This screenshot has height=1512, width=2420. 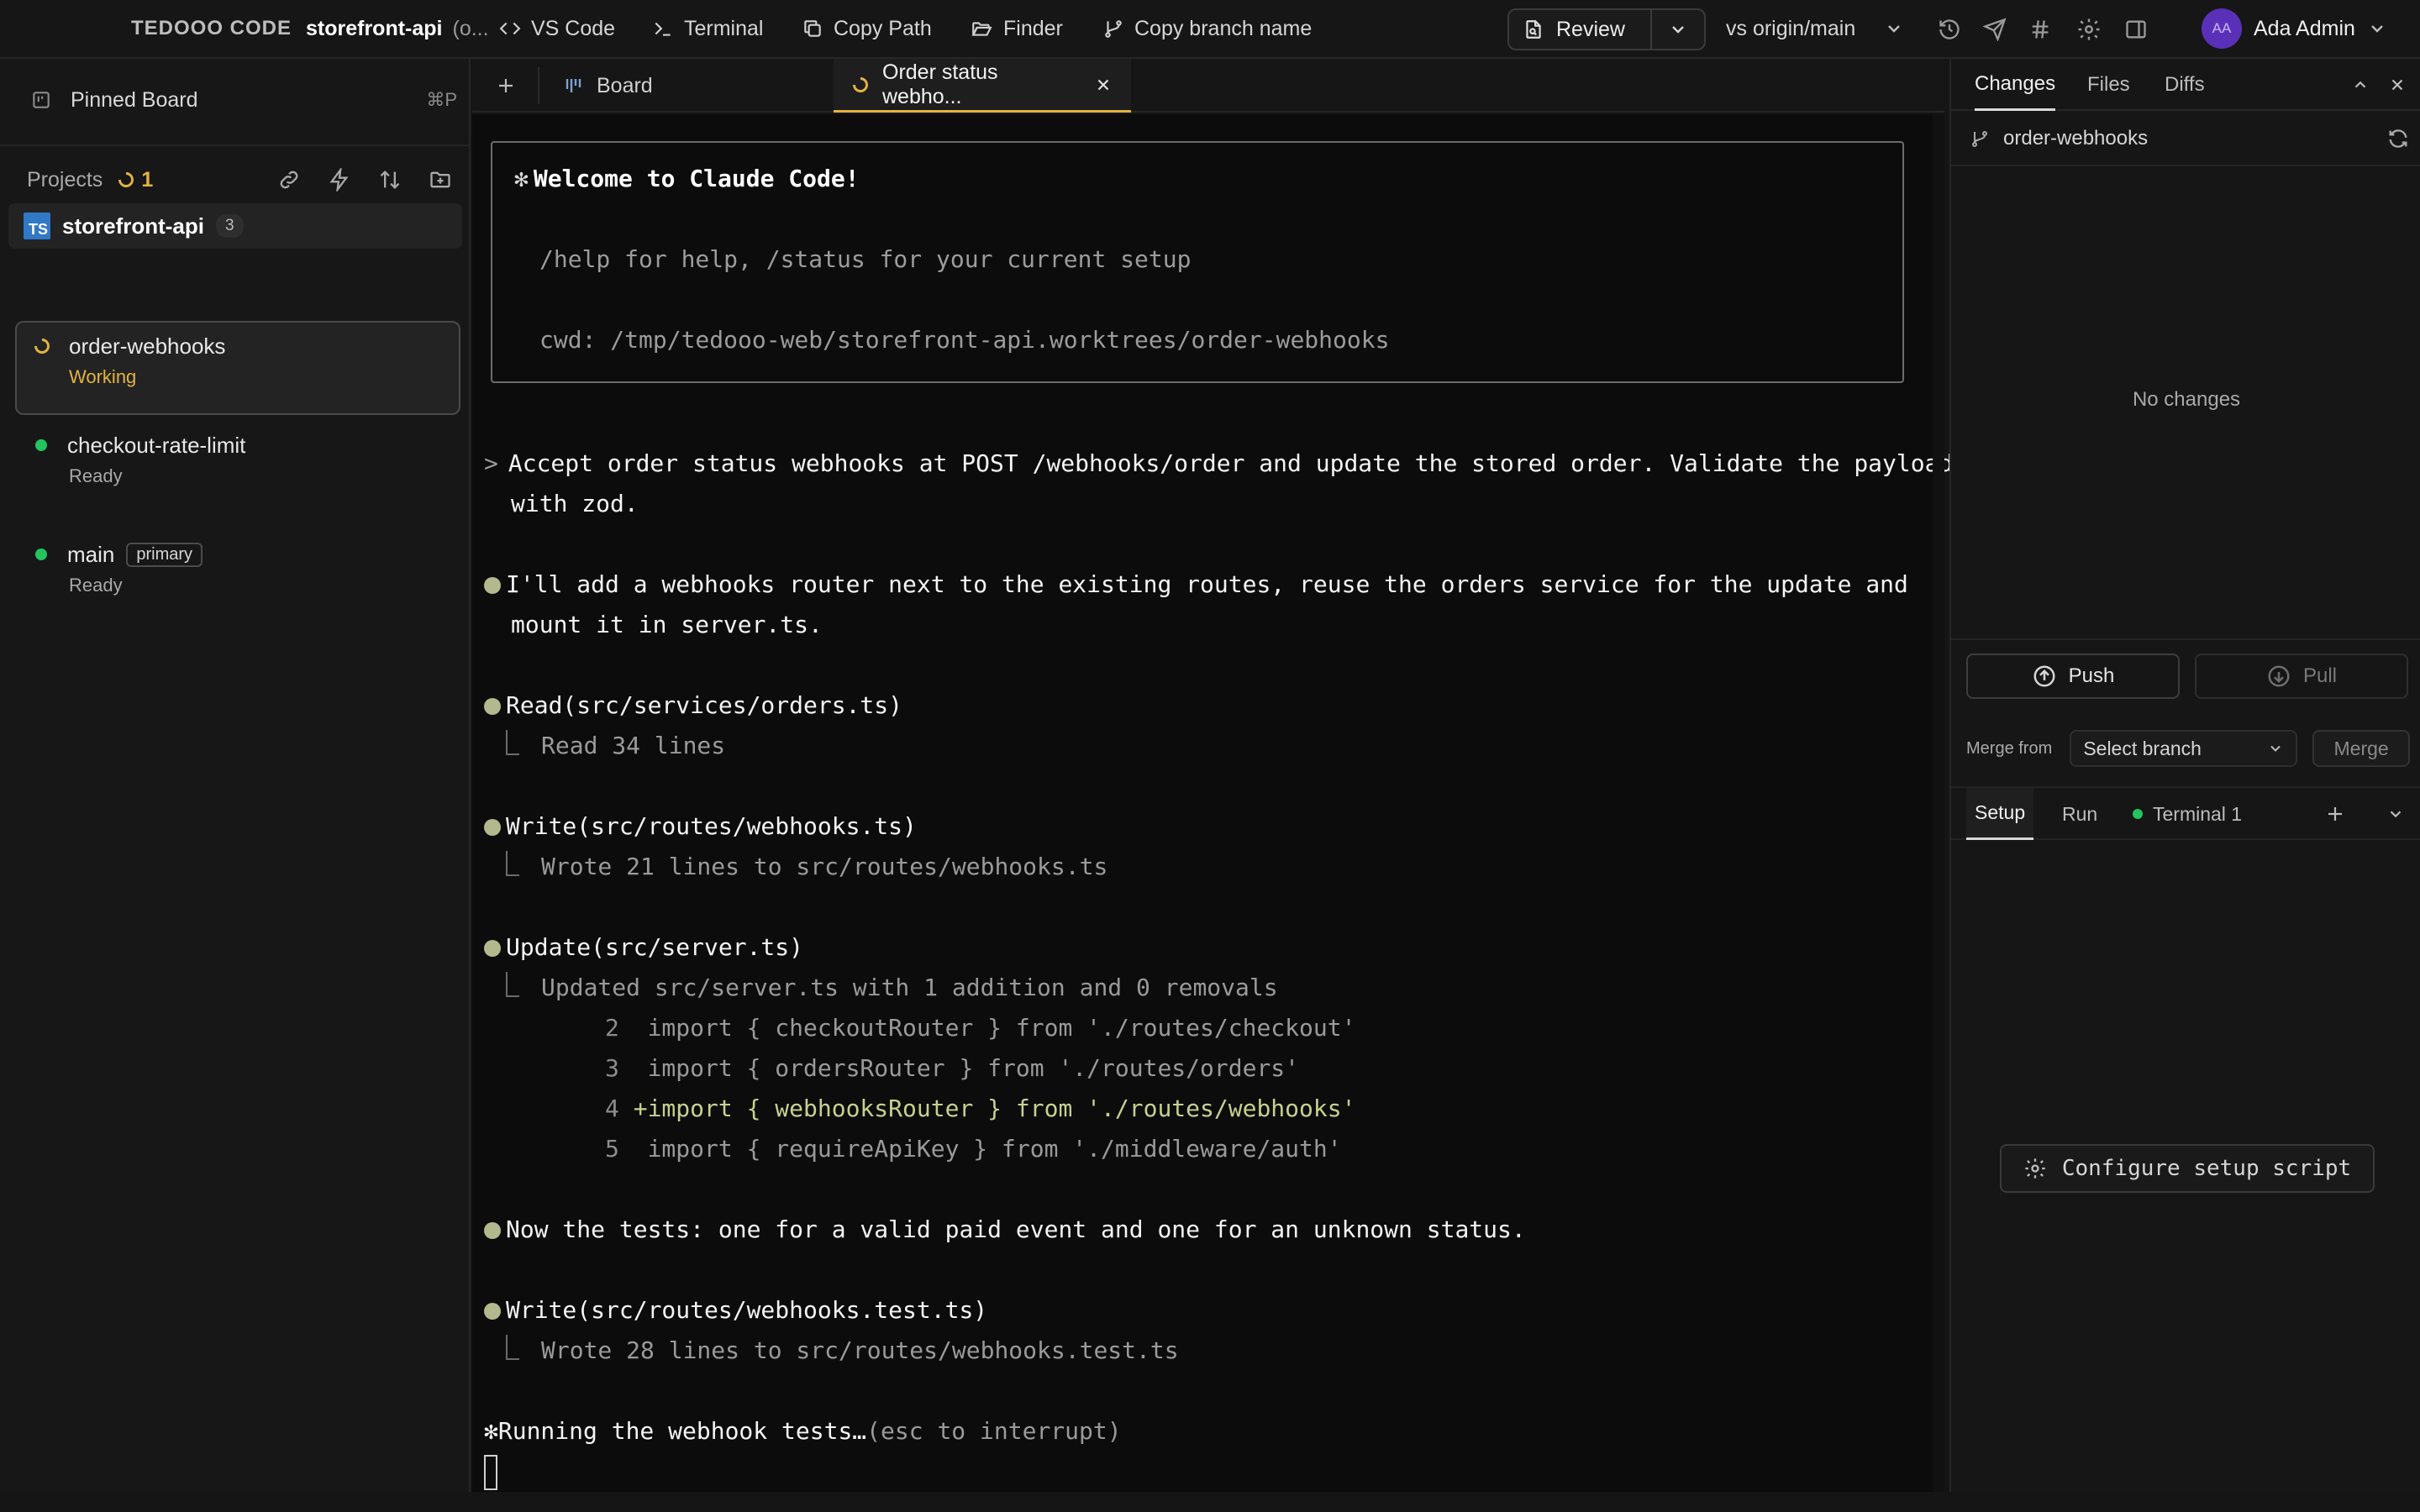 I want to click on right-panel-tabs: Changes Files Diffs, so click(x=2185, y=85).